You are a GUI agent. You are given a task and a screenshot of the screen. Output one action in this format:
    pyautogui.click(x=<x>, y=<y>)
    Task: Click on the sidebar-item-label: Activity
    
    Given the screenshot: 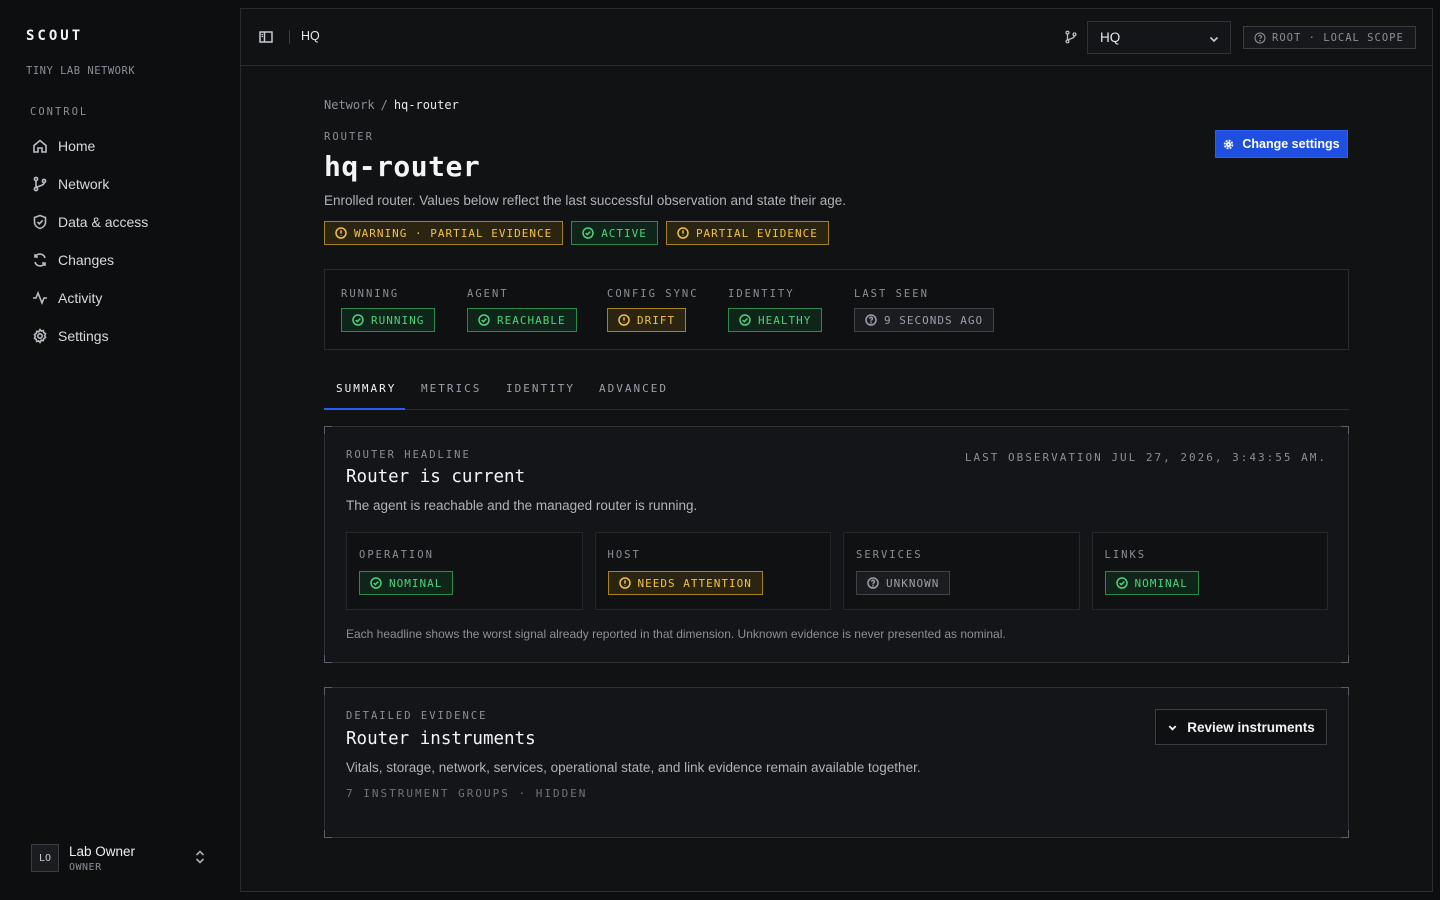 What is the action you would take?
    pyautogui.click(x=80, y=298)
    